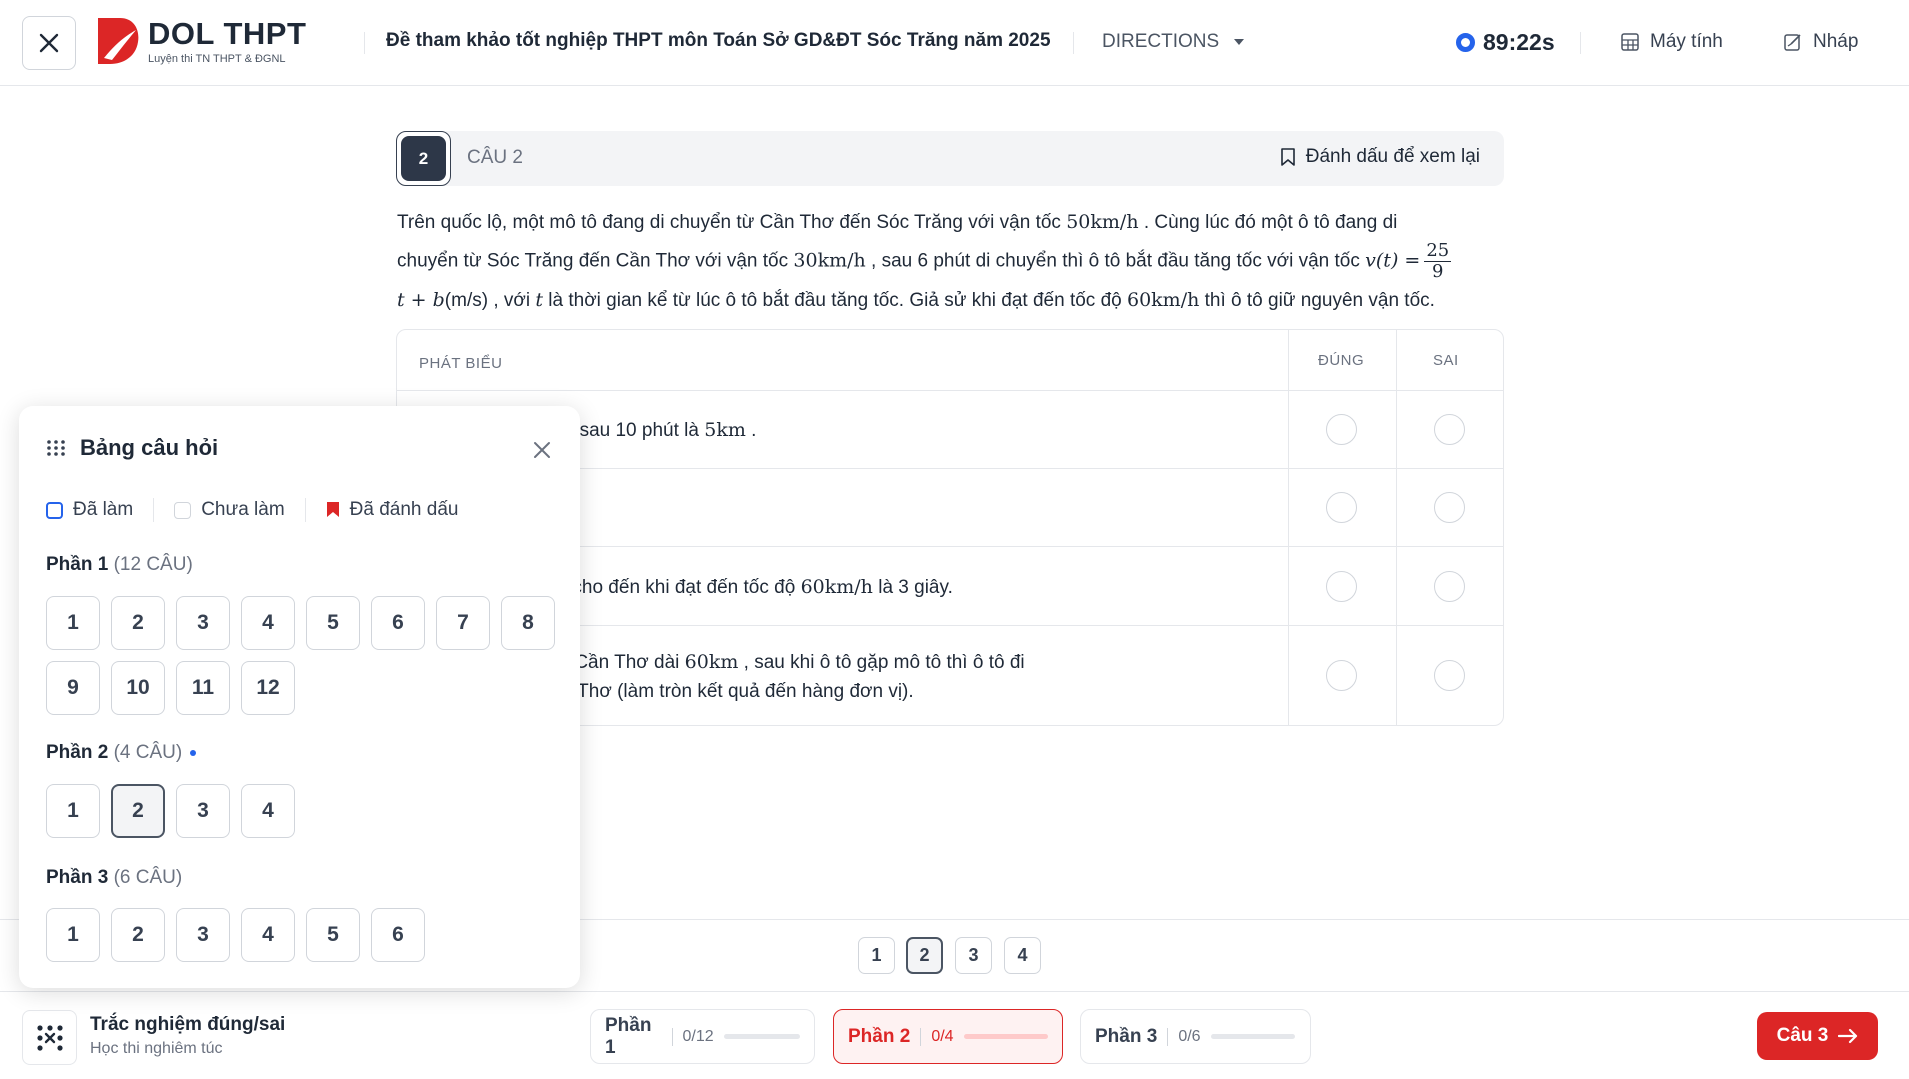  I want to click on section-title-1: Phần 1 (12 CÂU), so click(119, 564).